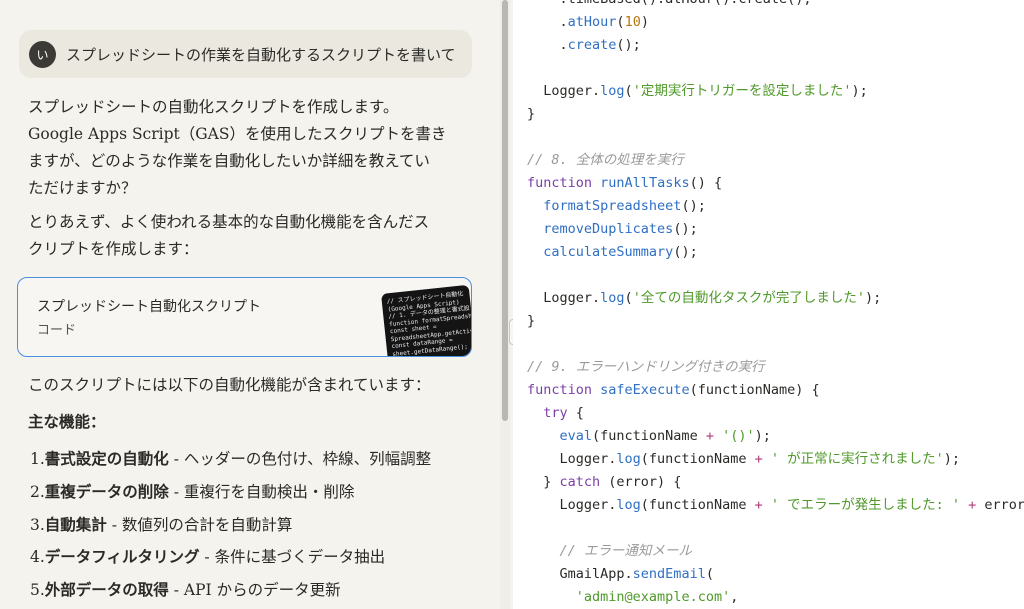  What do you see at coordinates (75, 524) in the screenshot?
I see `feature-title: 自動集計` at bounding box center [75, 524].